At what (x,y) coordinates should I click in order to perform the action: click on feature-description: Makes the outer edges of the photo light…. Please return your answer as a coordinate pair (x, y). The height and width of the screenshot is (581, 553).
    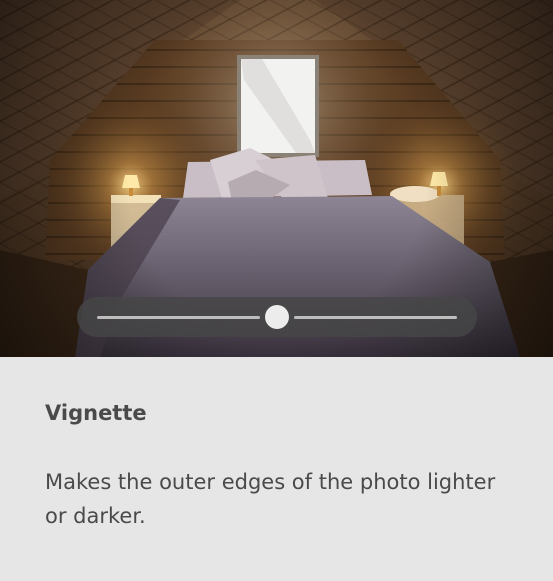
    Looking at the image, I should click on (270, 499).